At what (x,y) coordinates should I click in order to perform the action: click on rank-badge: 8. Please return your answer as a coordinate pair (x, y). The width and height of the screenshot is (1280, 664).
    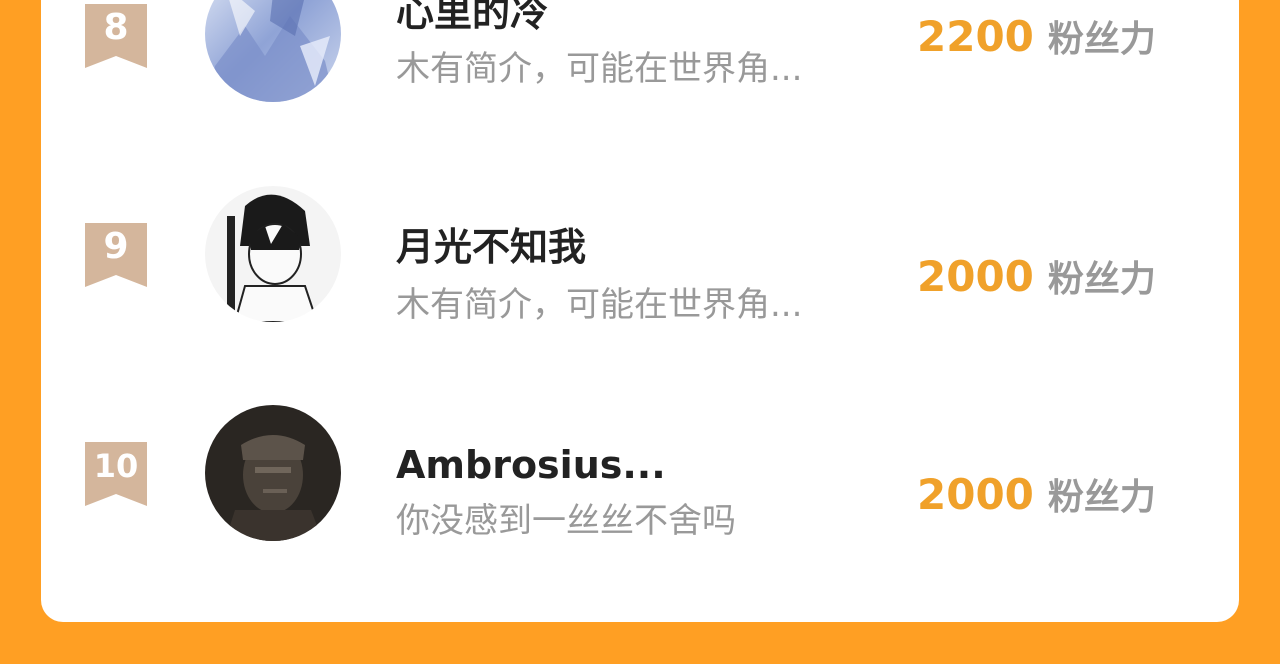
    Looking at the image, I should click on (116, 36).